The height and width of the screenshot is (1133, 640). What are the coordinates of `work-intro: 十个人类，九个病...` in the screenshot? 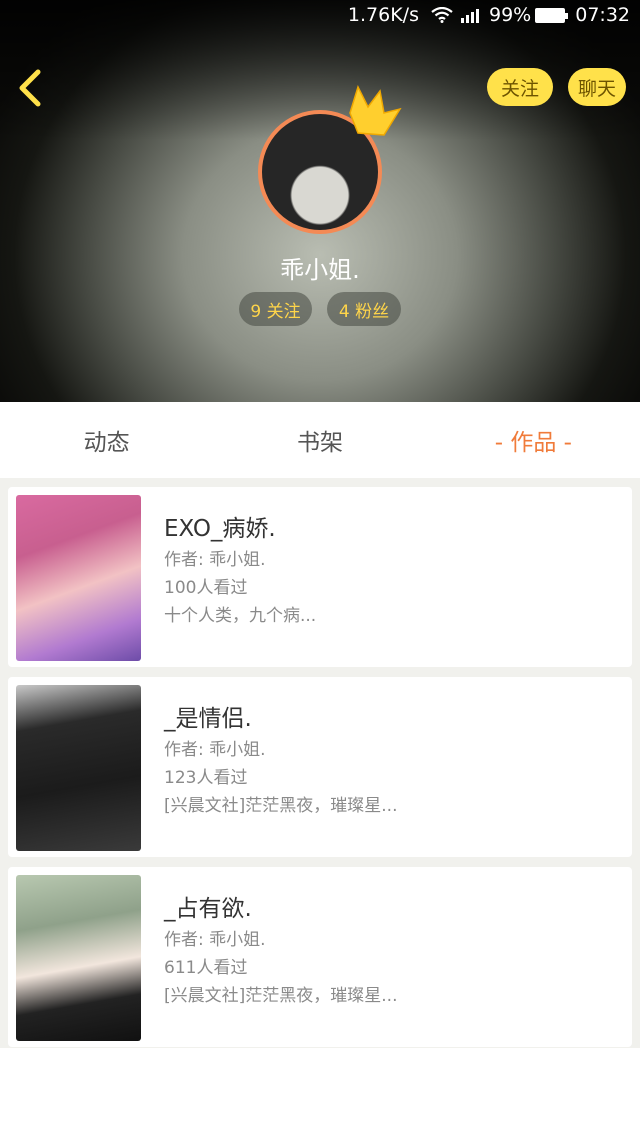 It's located at (240, 616).